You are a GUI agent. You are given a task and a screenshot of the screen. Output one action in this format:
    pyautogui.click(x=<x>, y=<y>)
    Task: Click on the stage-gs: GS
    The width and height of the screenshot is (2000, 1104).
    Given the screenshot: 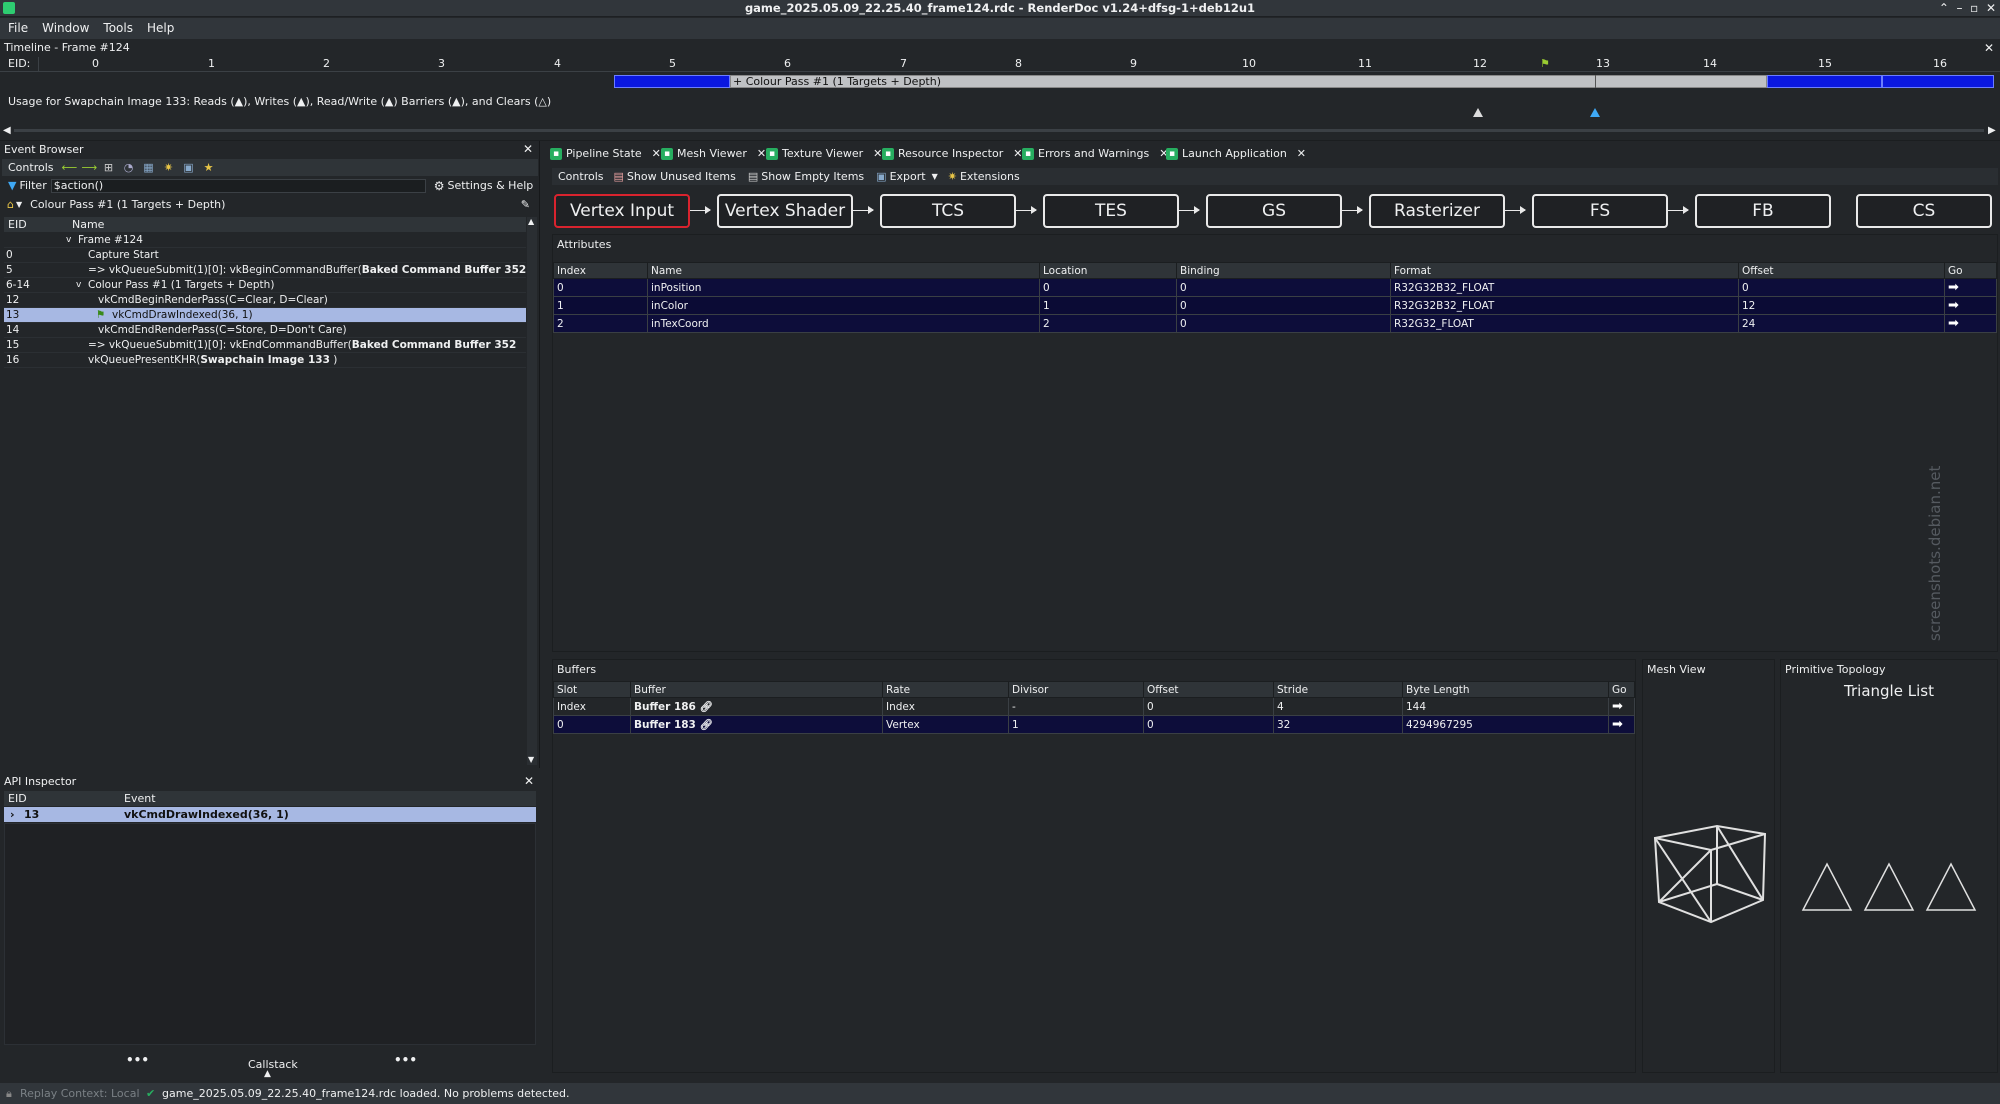 What is the action you would take?
    pyautogui.click(x=1274, y=211)
    